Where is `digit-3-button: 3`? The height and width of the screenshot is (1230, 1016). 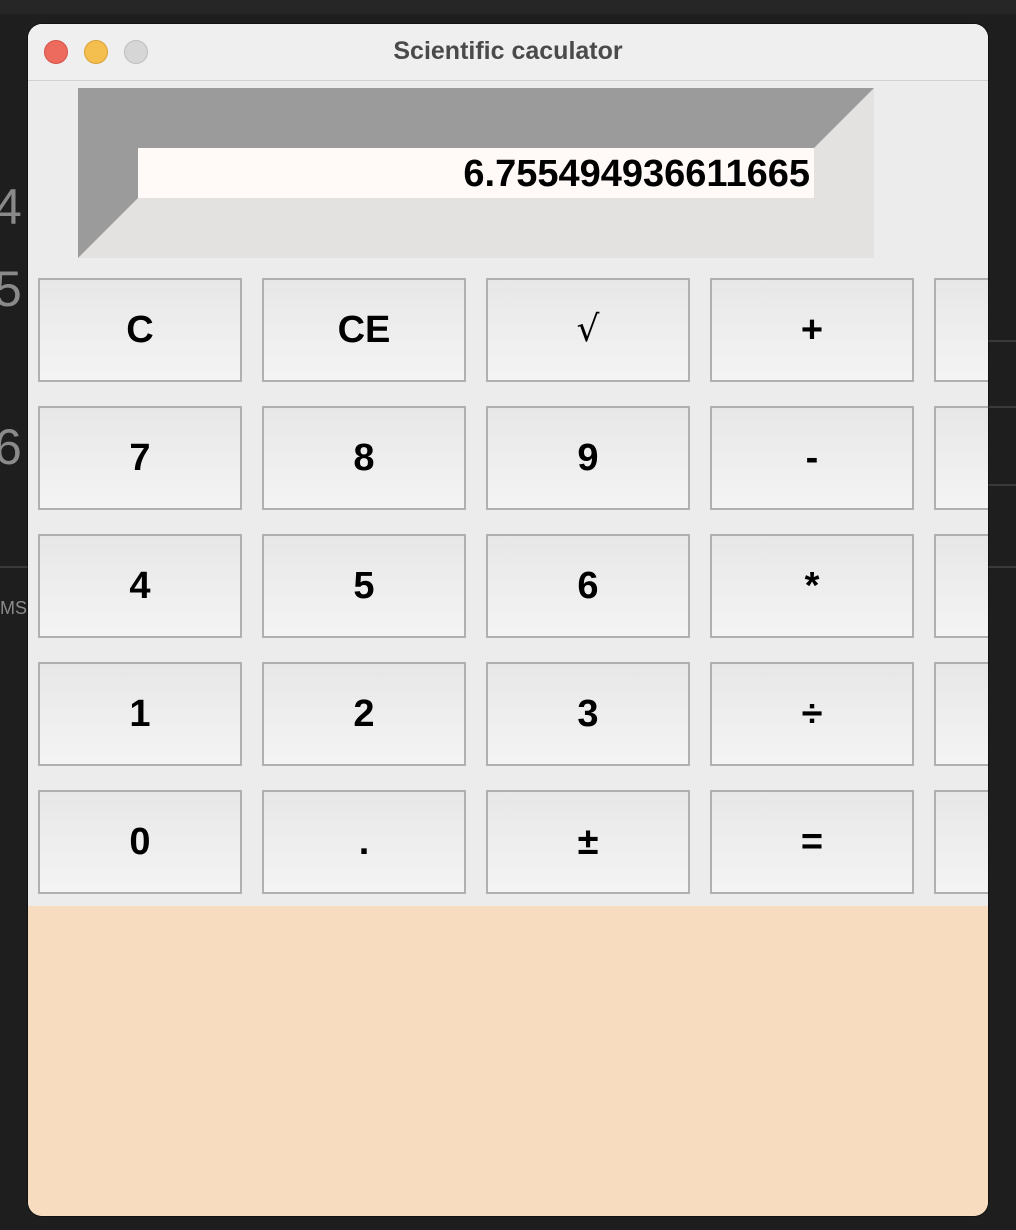
digit-3-button: 3 is located at coordinates (588, 714).